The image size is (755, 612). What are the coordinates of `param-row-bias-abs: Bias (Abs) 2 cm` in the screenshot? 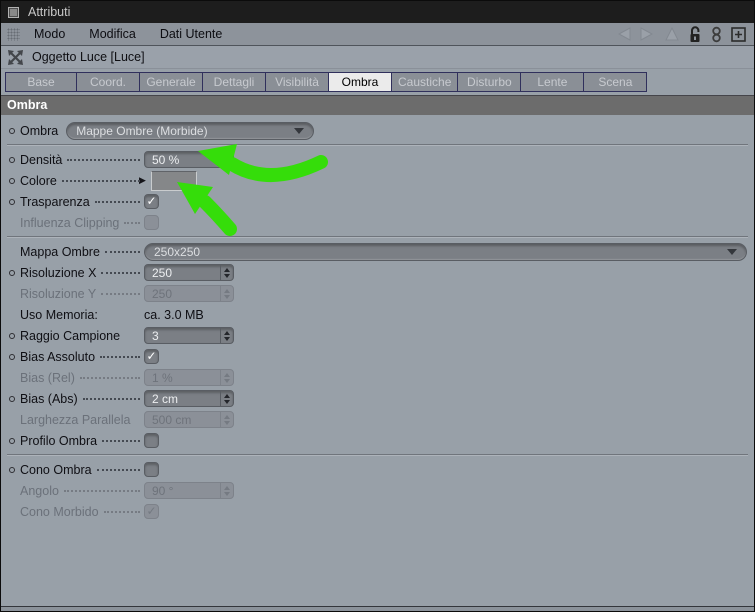 It's located at (377, 398).